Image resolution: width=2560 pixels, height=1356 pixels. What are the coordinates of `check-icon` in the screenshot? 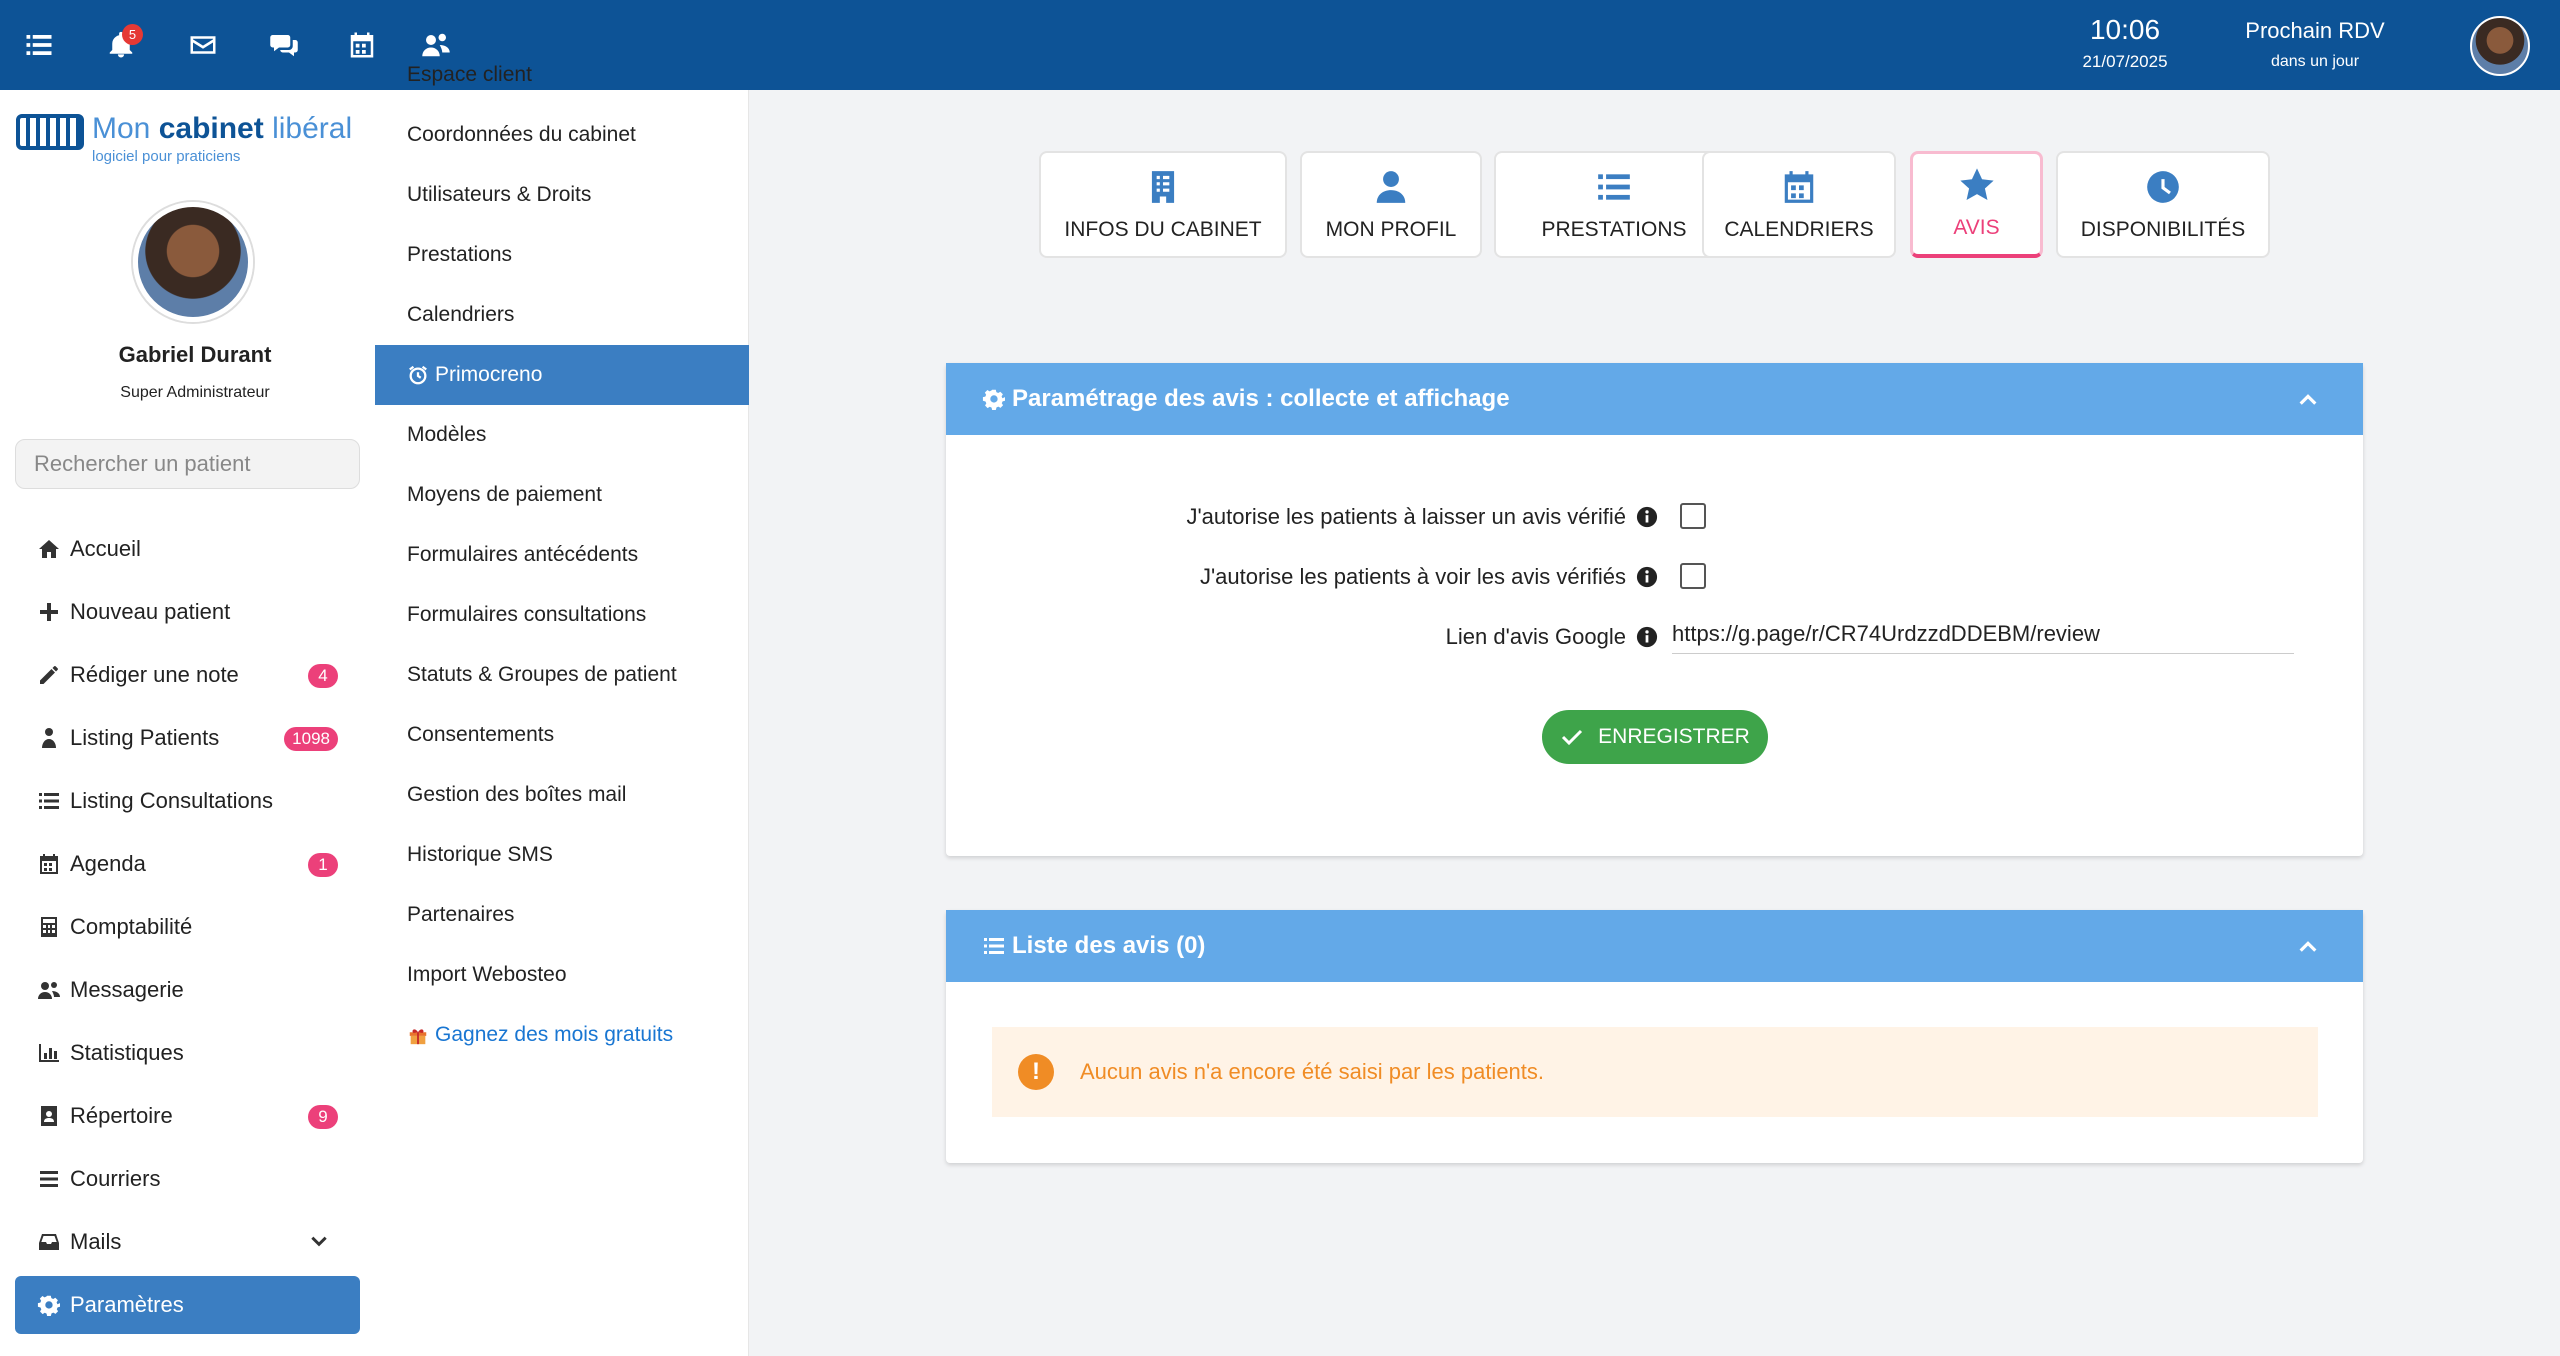 It's located at (1572, 737).